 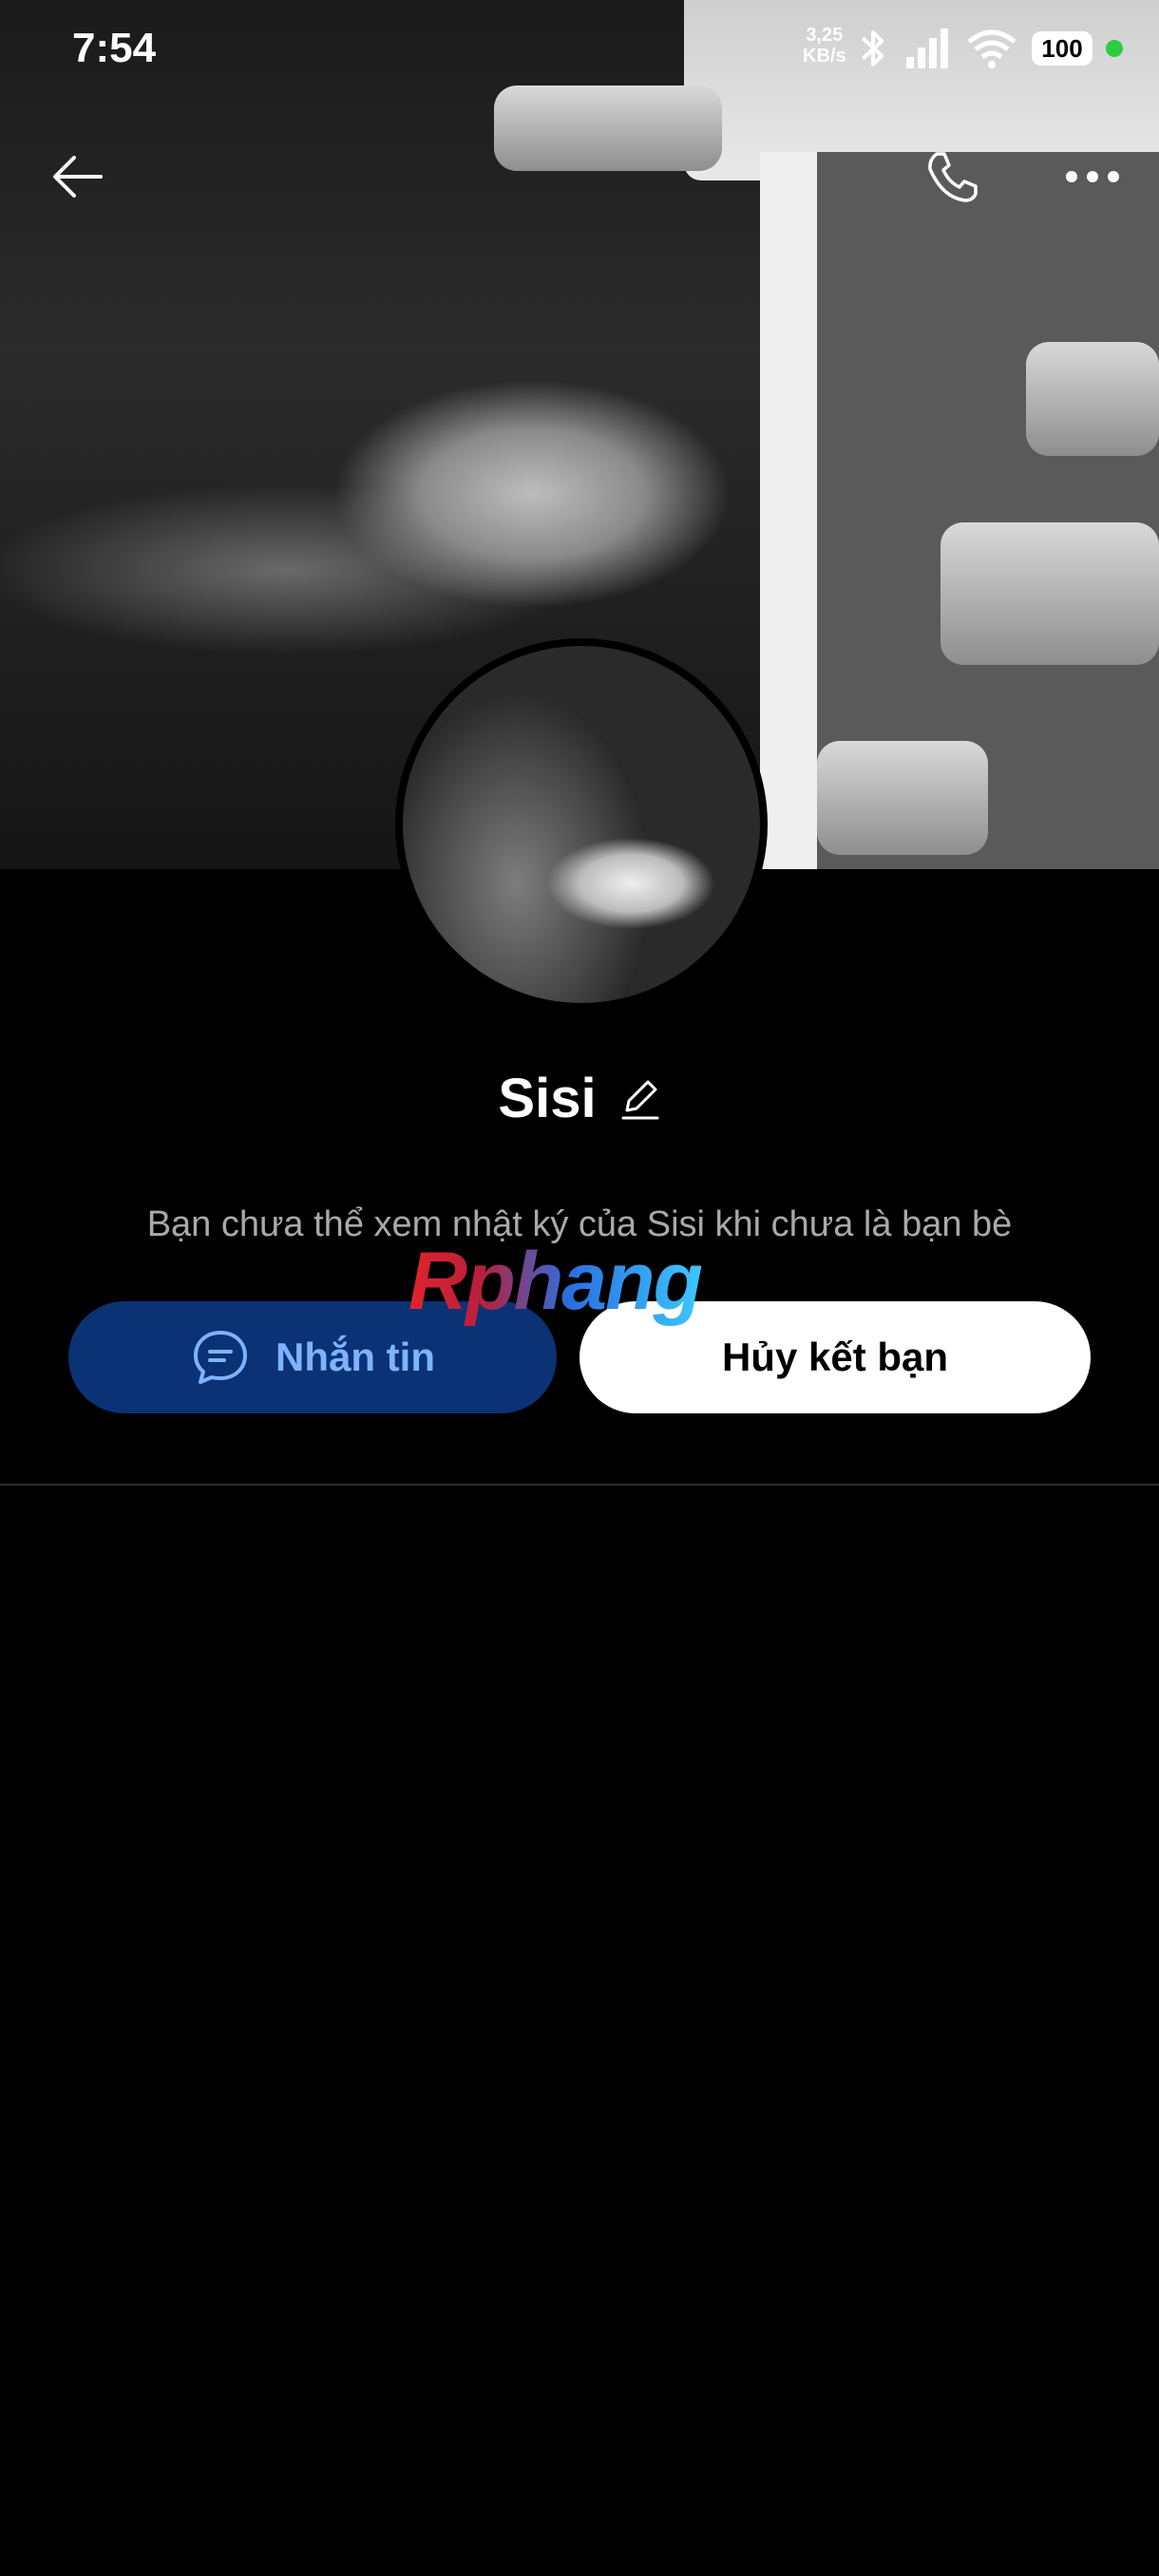 I want to click on network-speed-unit: KB/s, so click(x=824, y=56).